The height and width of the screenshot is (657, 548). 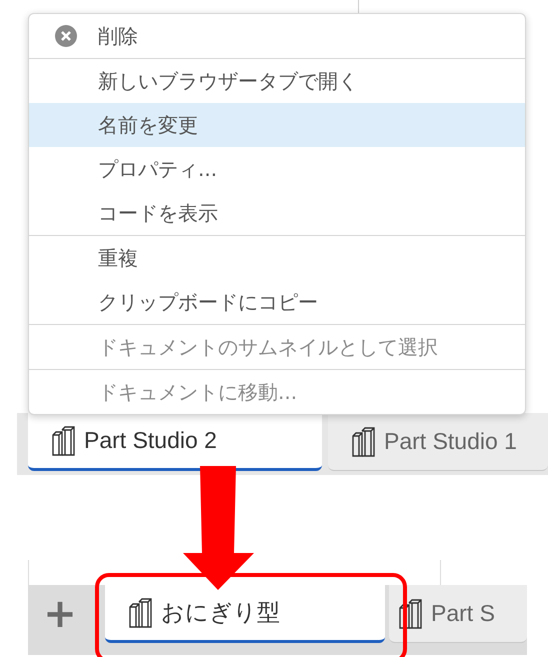 What do you see at coordinates (458, 614) in the screenshot?
I see `tab: Part S` at bounding box center [458, 614].